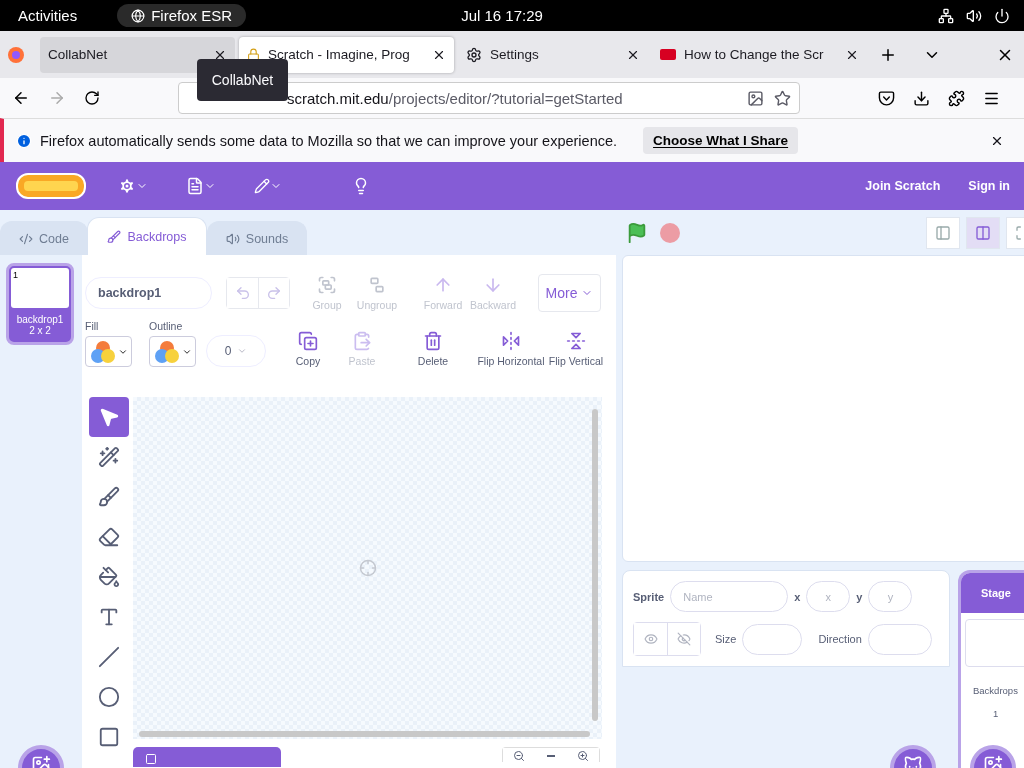 The image size is (1024, 768). I want to click on edit-menu, so click(268, 186).